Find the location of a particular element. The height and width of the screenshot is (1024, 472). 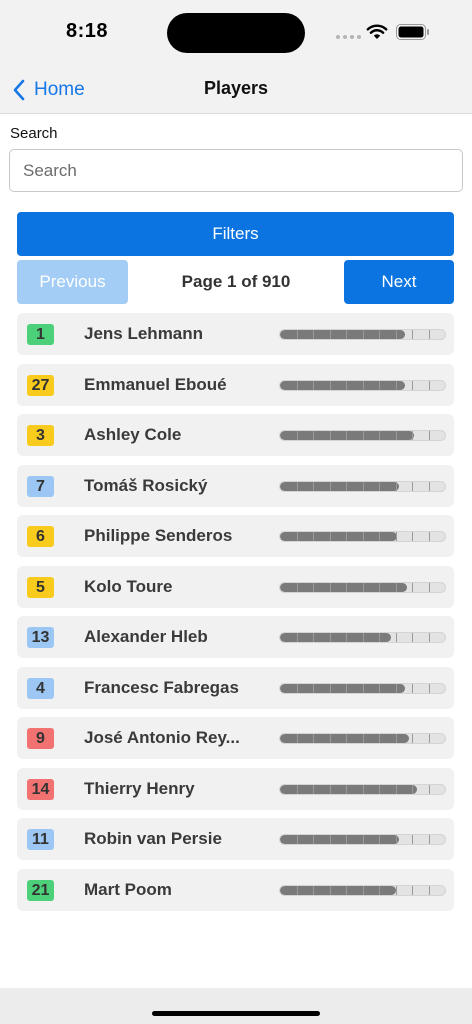

player-name: Thierry Henry is located at coordinates (139, 788).